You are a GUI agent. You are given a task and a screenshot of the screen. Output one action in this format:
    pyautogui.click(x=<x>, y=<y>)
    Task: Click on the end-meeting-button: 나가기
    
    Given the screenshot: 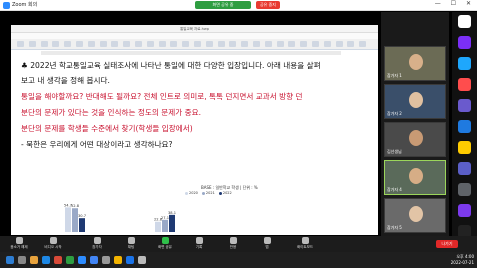 What is the action you would take?
    pyautogui.click(x=447, y=244)
    